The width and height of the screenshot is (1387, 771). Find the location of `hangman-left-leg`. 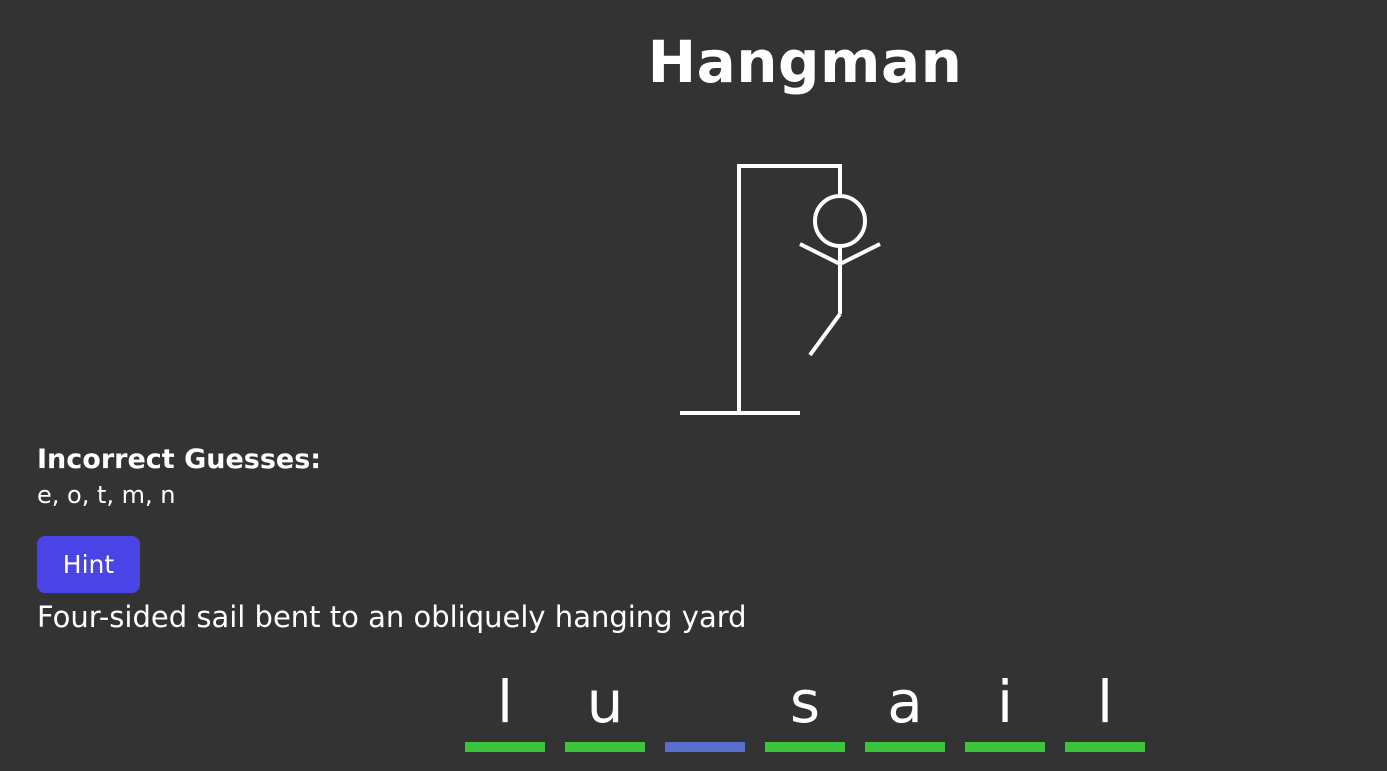

hangman-left-leg is located at coordinates (825, 334).